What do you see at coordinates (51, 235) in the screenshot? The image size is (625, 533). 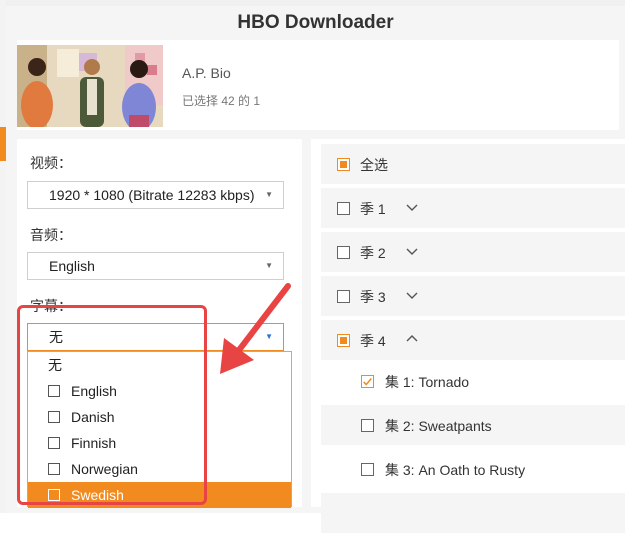 I see `audio-label: 音频：` at bounding box center [51, 235].